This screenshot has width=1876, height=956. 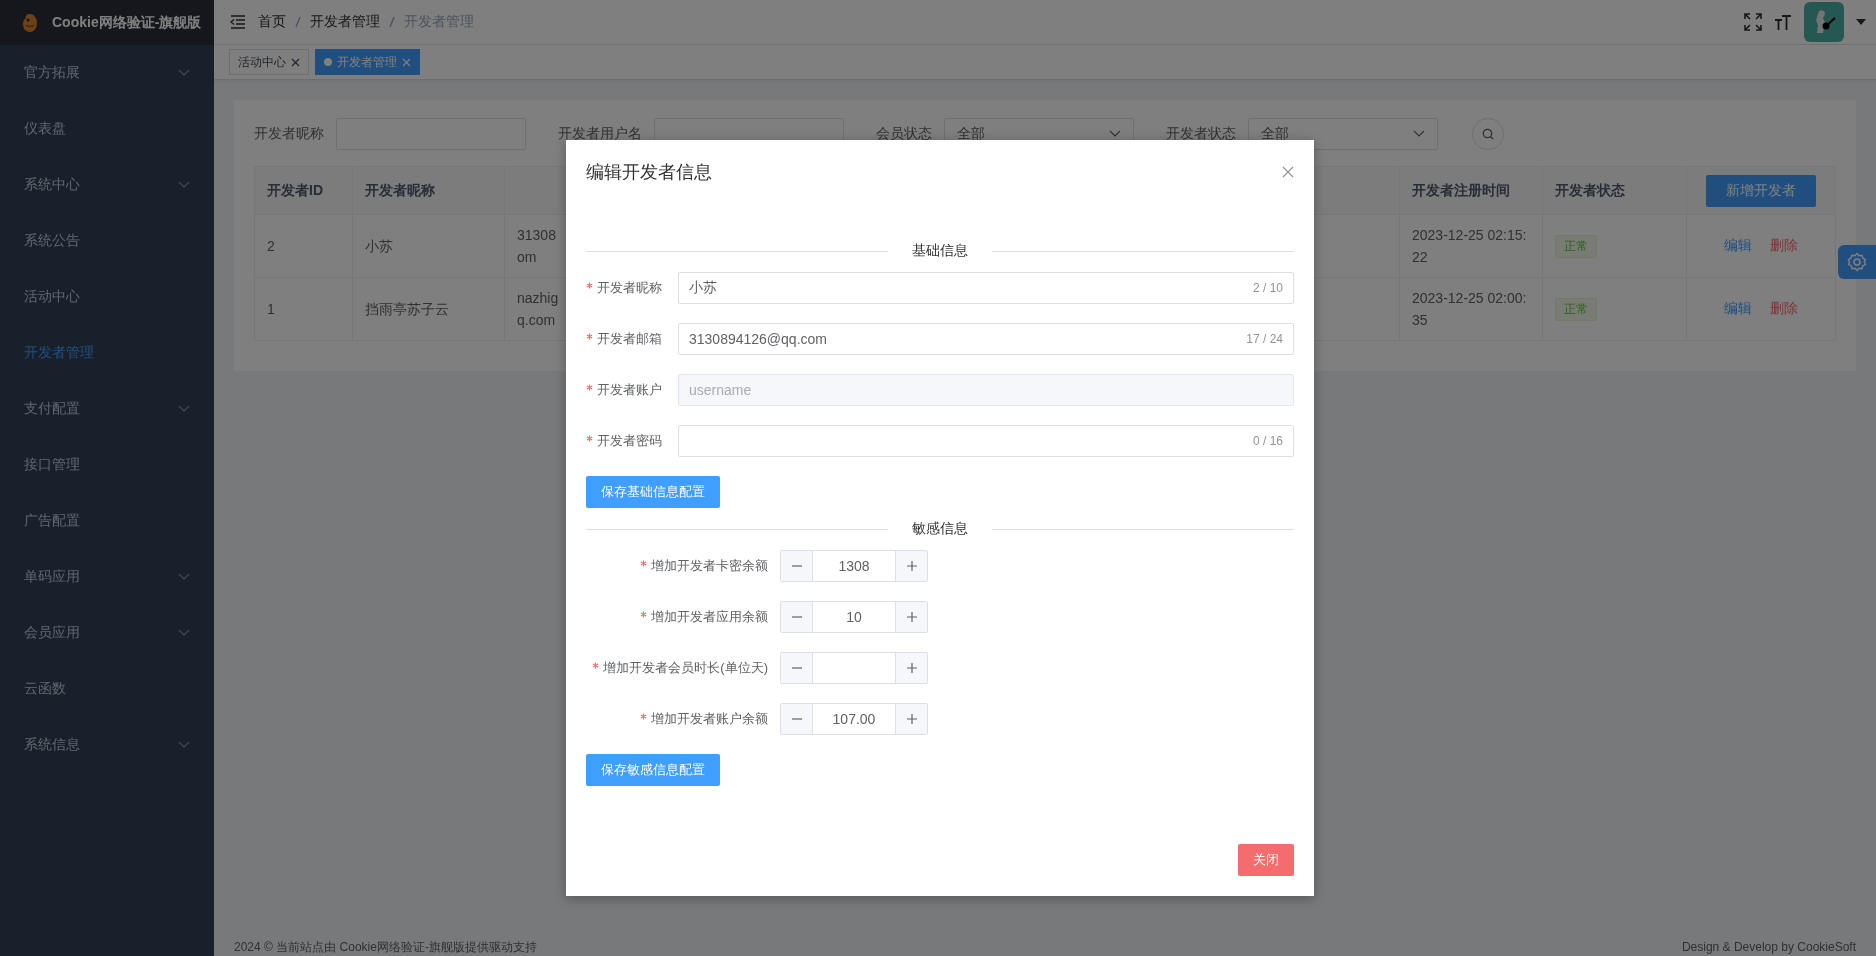 I want to click on section-title: 敏感信息, so click(x=940, y=529).